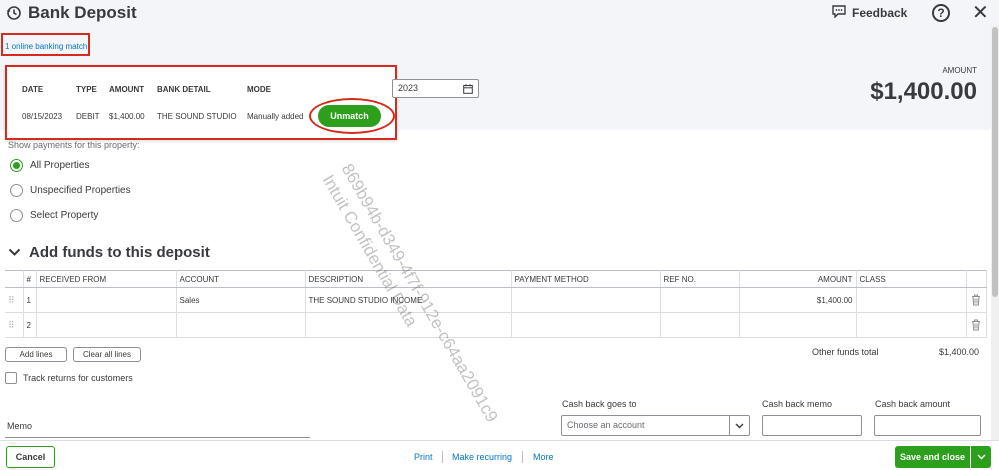 Image resolution: width=999 pixels, height=470 pixels. What do you see at coordinates (36, 354) in the screenshot?
I see `add-lines-button: Add lines` at bounding box center [36, 354].